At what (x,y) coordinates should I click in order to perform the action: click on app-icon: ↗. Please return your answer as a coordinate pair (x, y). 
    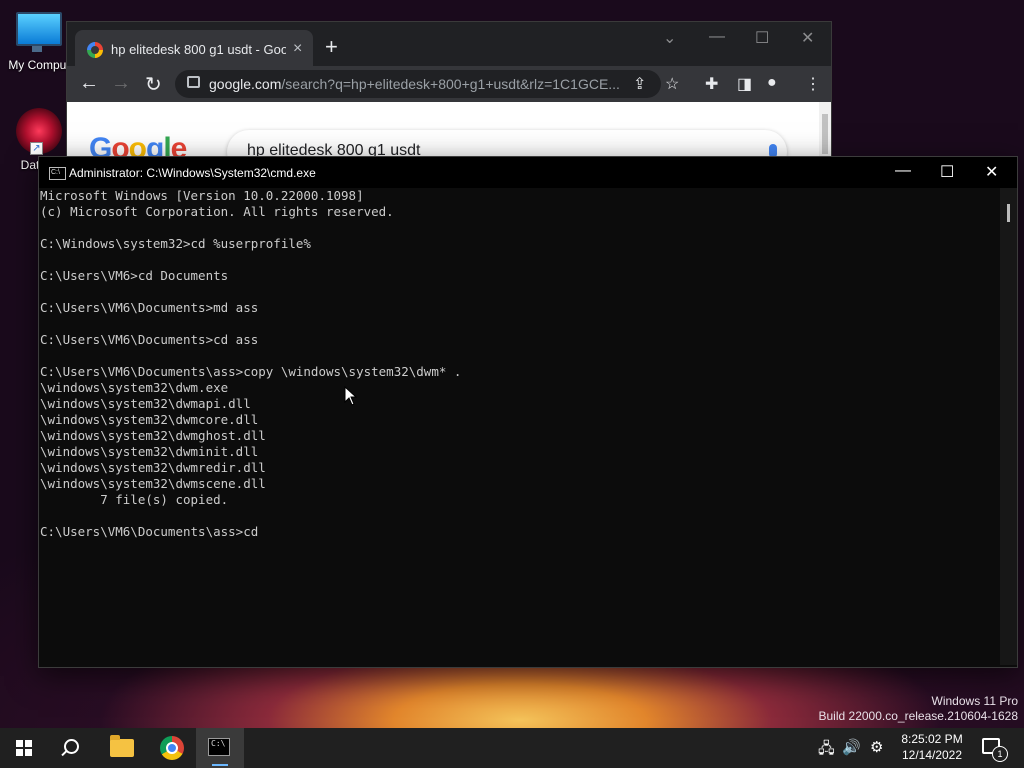
    Looking at the image, I should click on (39, 131).